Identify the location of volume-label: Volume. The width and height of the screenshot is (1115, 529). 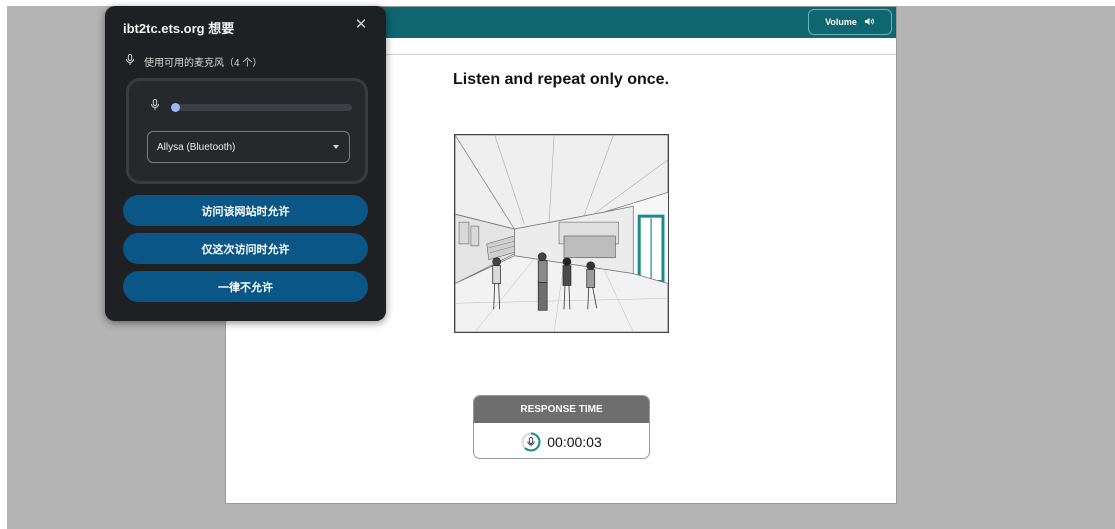
(841, 22).